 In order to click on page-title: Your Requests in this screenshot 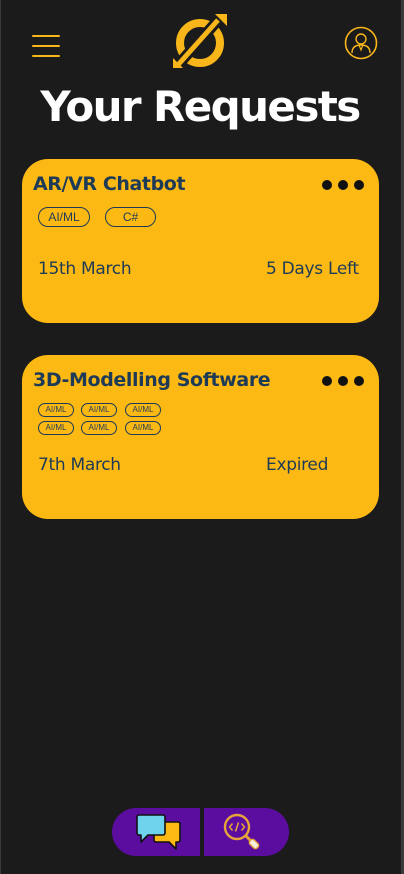, I will do `click(200, 106)`.